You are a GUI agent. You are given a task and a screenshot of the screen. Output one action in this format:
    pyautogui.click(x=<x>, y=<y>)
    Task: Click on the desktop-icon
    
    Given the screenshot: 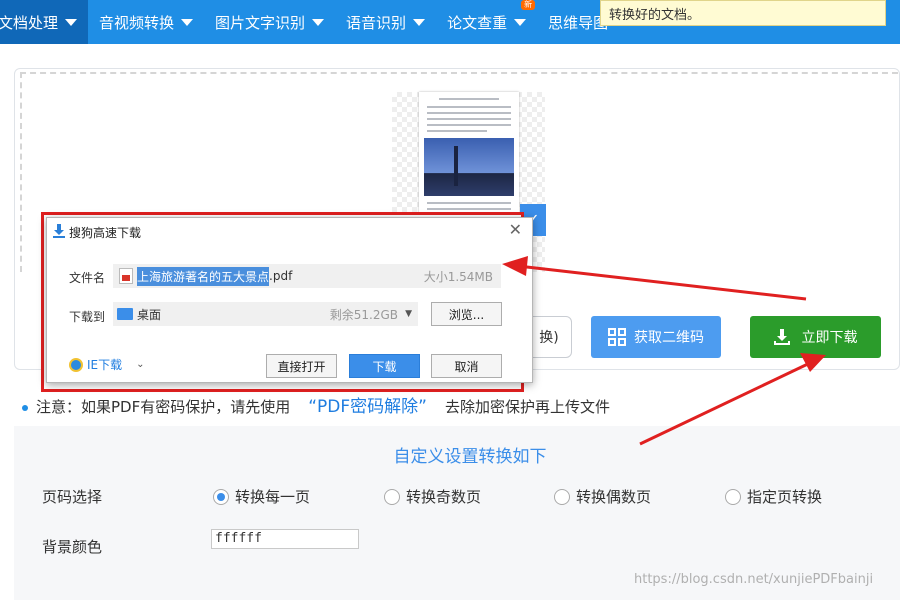 What is the action you would take?
    pyautogui.click(x=125, y=314)
    